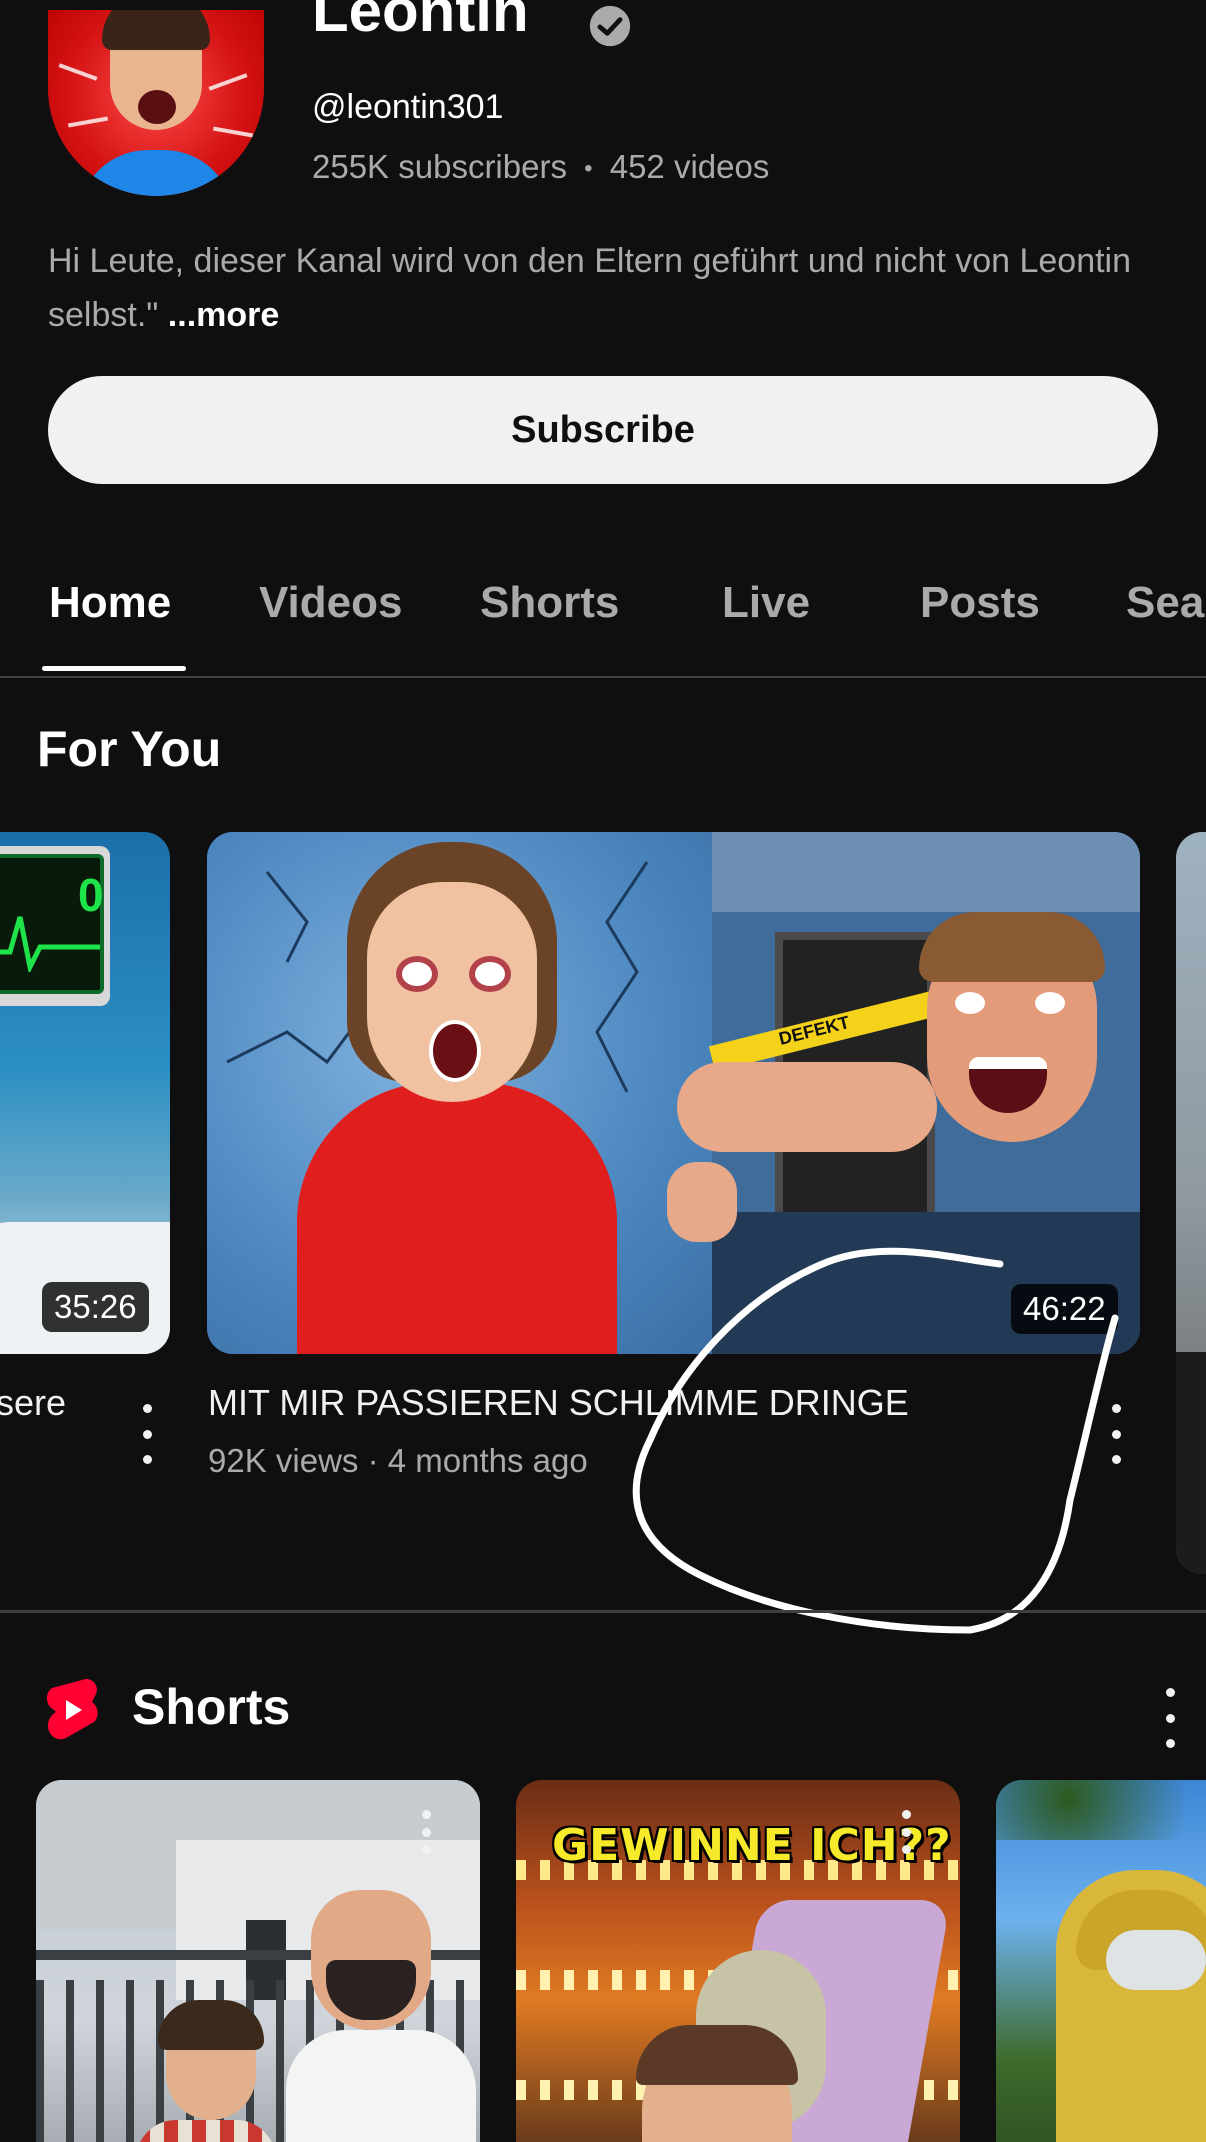 The height and width of the screenshot is (2142, 1206). Describe the element at coordinates (211, 1707) in the screenshot. I see `shorts-heading: Shorts` at that location.